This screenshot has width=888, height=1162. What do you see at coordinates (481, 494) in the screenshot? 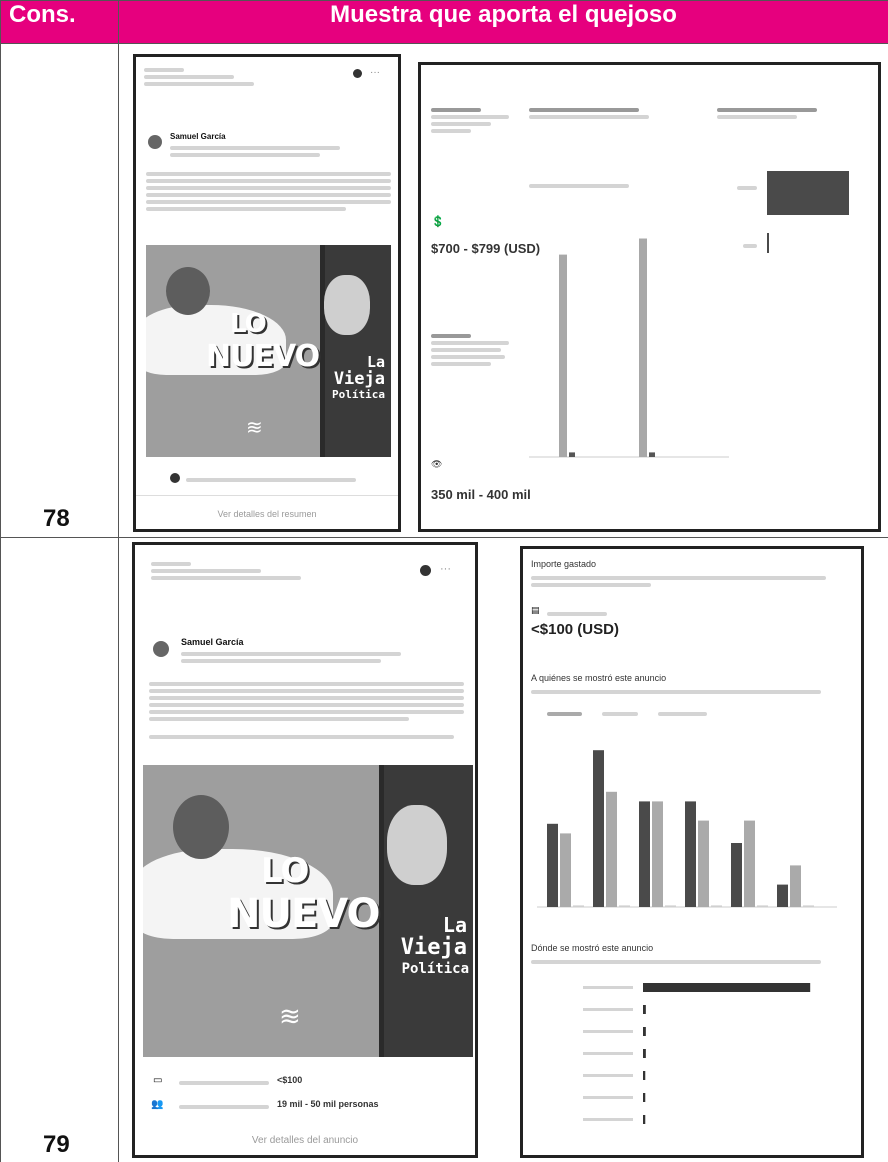
I see `impressions-value: 350 mil - 400 mil` at bounding box center [481, 494].